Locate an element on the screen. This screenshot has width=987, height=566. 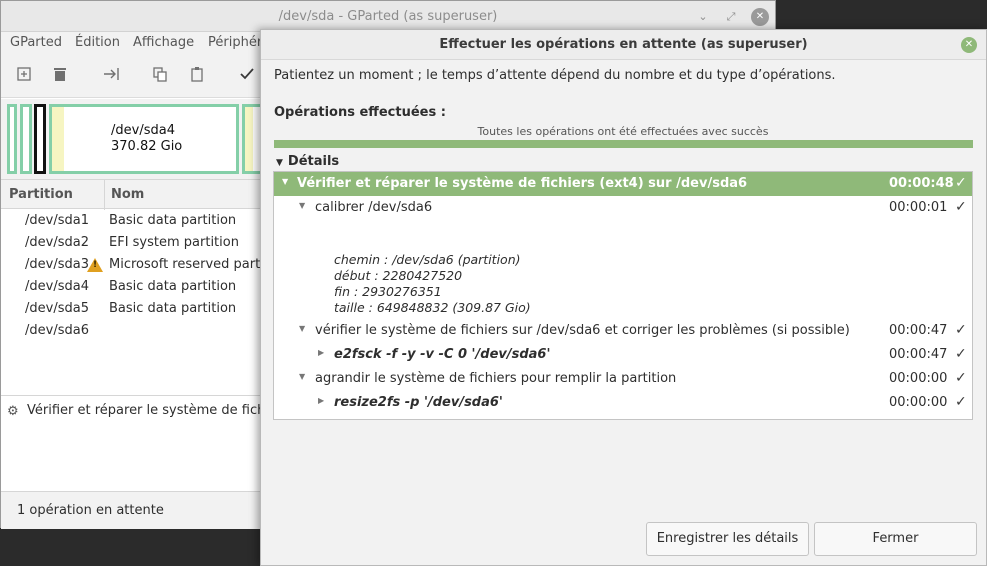
partition-cell: /dev/sda4 is located at coordinates (57, 286).